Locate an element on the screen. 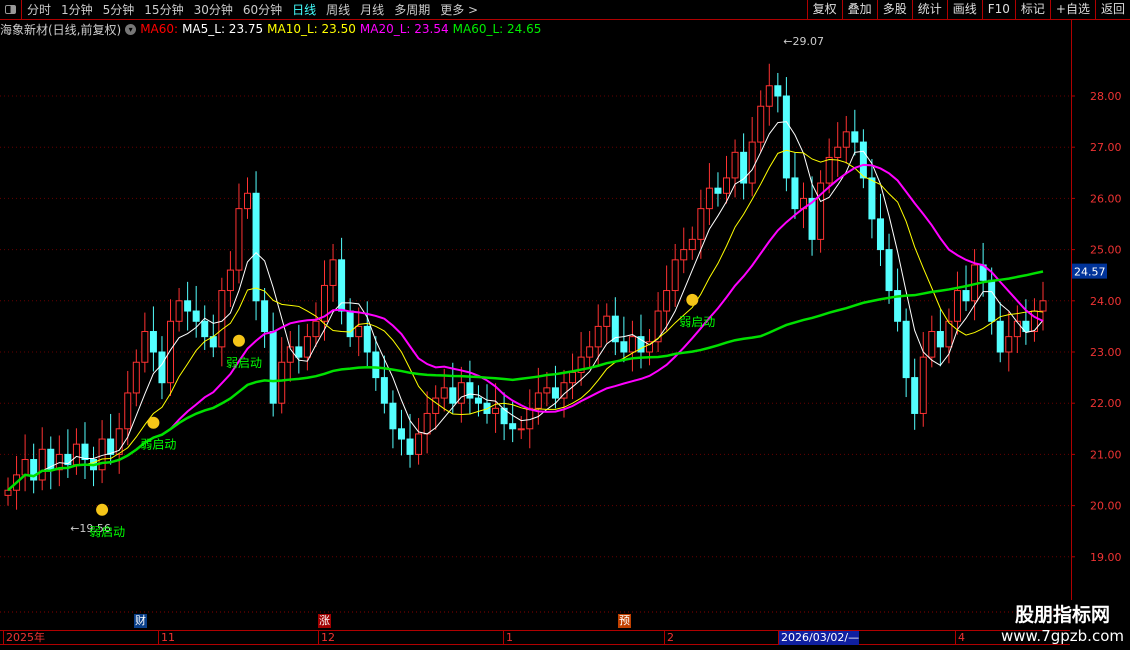  toolbar-button: 统计 is located at coordinates (929, 10).